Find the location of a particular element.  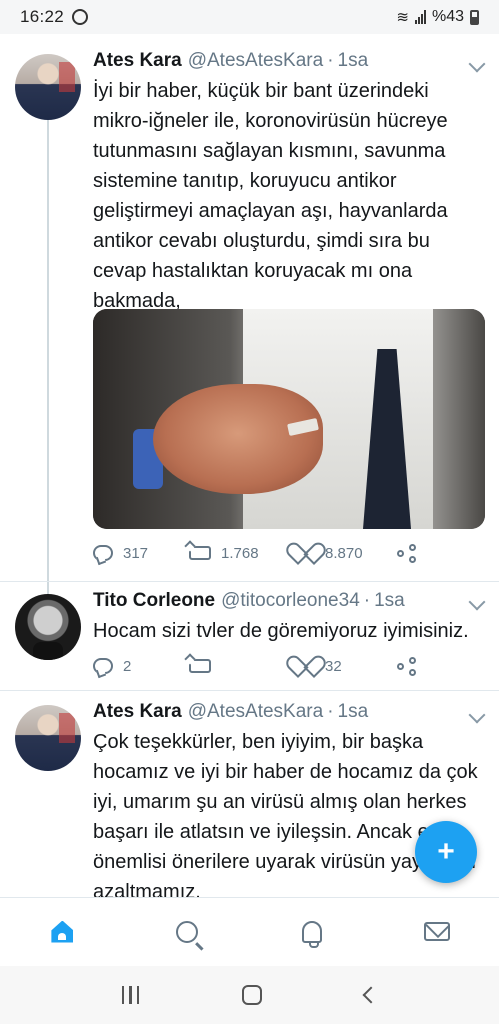

status-right: ≋ %43 is located at coordinates (437, 17).